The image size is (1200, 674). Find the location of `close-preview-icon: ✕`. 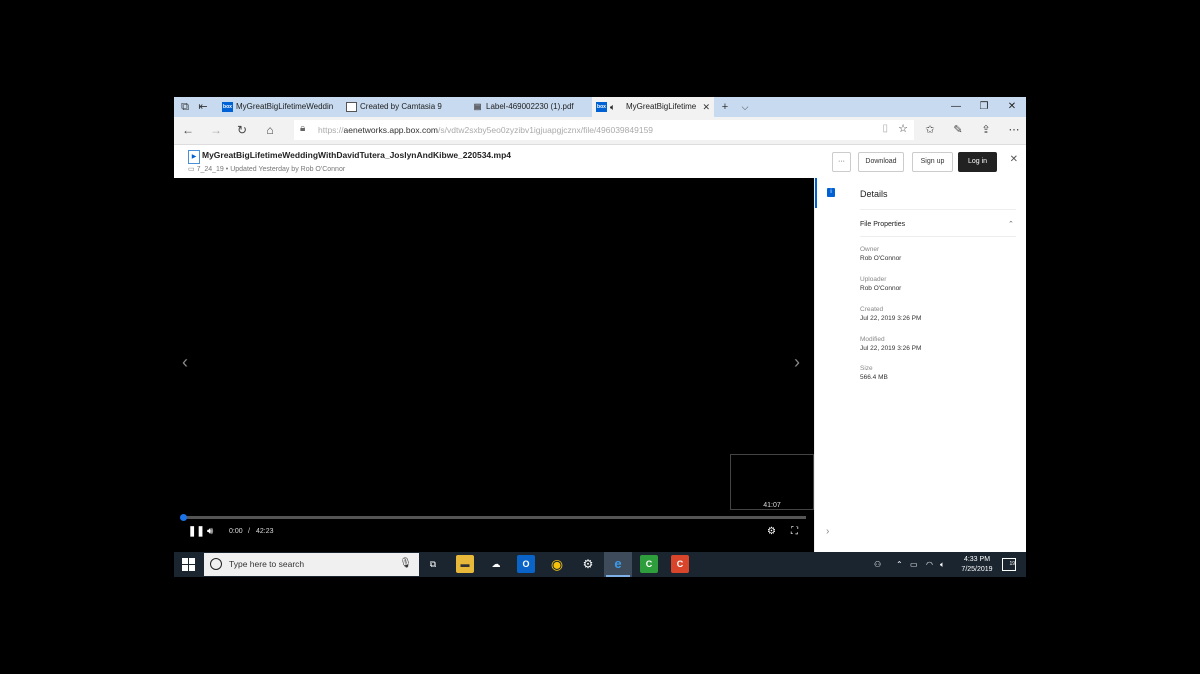

close-preview-icon: ✕ is located at coordinates (1014, 159).